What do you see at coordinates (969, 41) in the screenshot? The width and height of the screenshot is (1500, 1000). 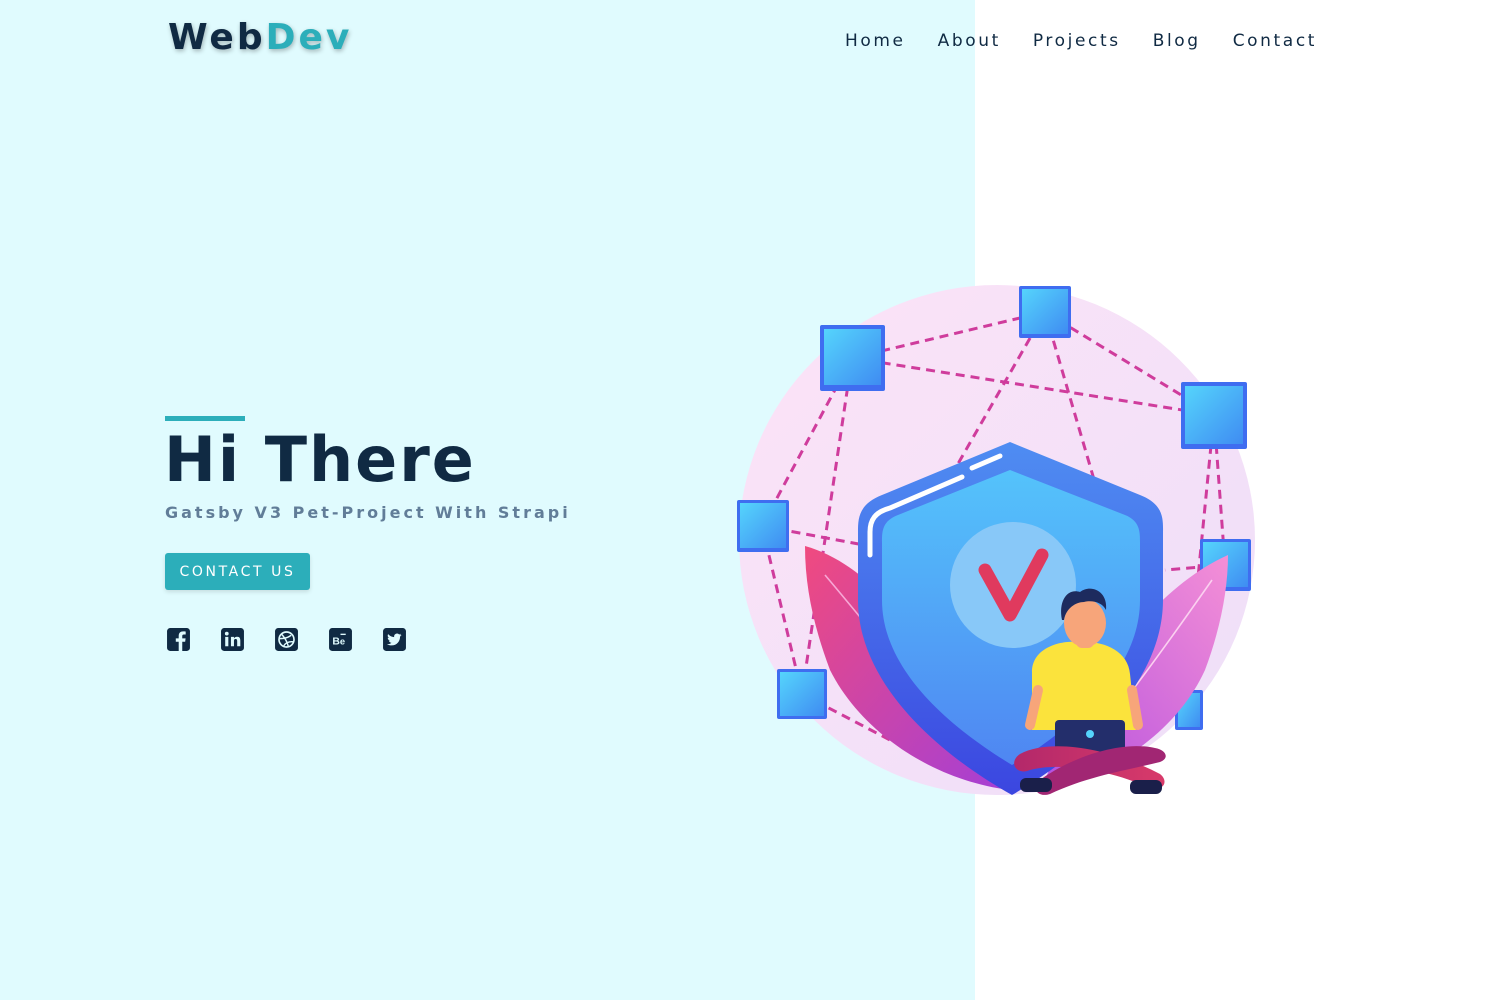 I see `nav-link-about: About` at bounding box center [969, 41].